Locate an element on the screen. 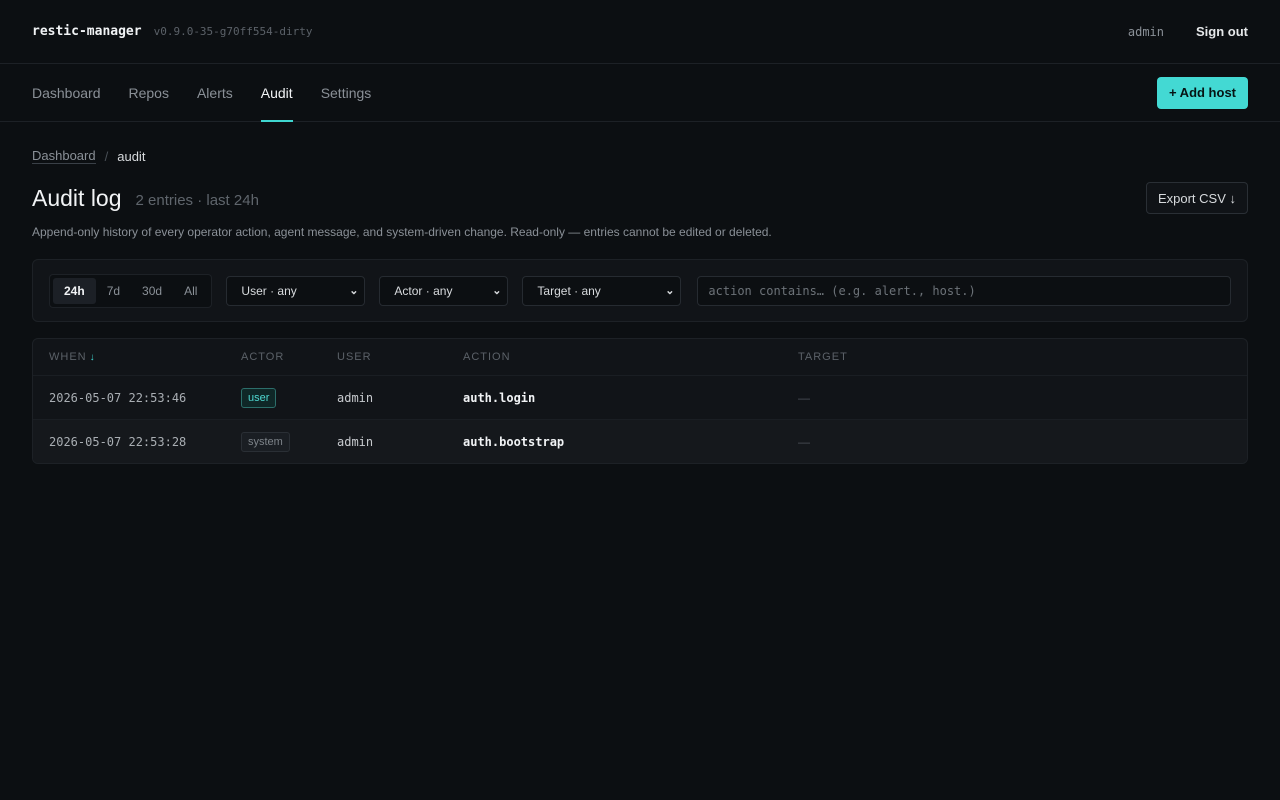  export-csv-button: Export CSV ↓ is located at coordinates (1196, 198).